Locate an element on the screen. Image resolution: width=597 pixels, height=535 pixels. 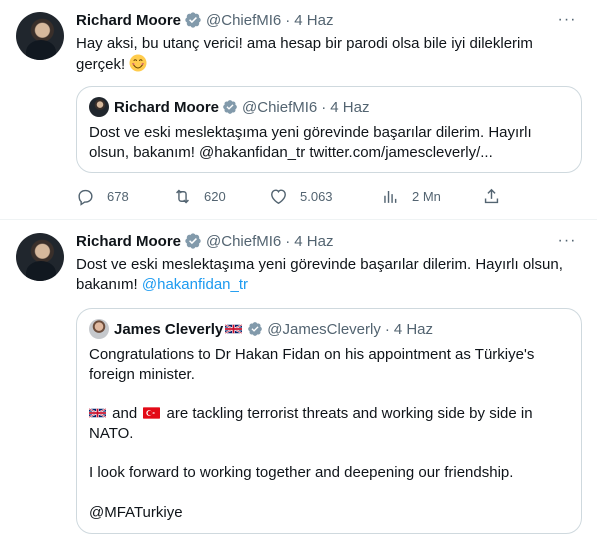
share-icon is located at coordinates (491, 195).